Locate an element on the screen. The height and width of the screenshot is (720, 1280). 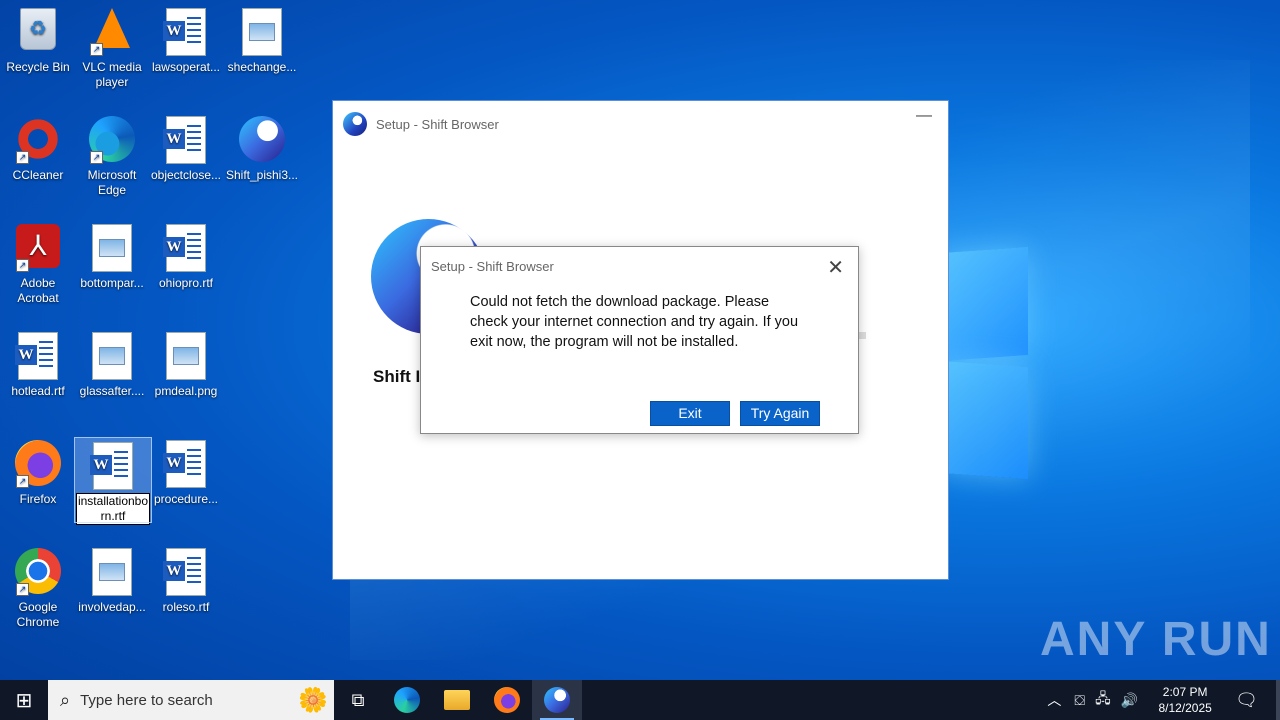
desktop-icon-edge: ↗ Microsoft Edge is located at coordinates (112, 155).